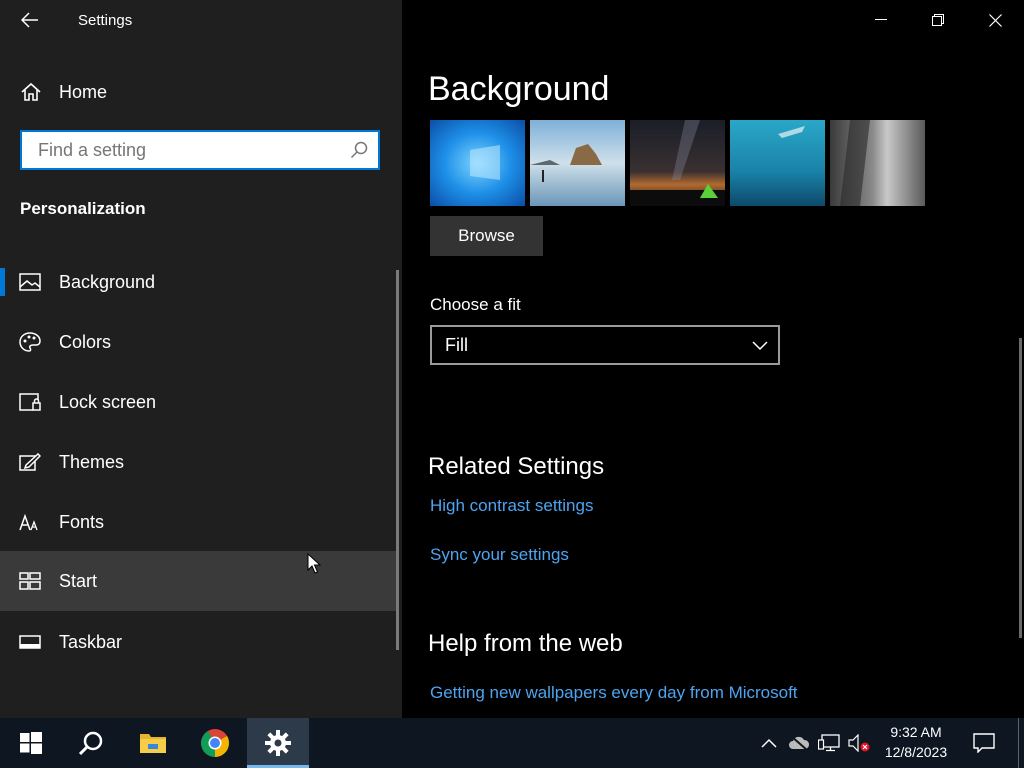 The width and height of the screenshot is (1024, 768). I want to click on settings-gear-icon, so click(278, 743).